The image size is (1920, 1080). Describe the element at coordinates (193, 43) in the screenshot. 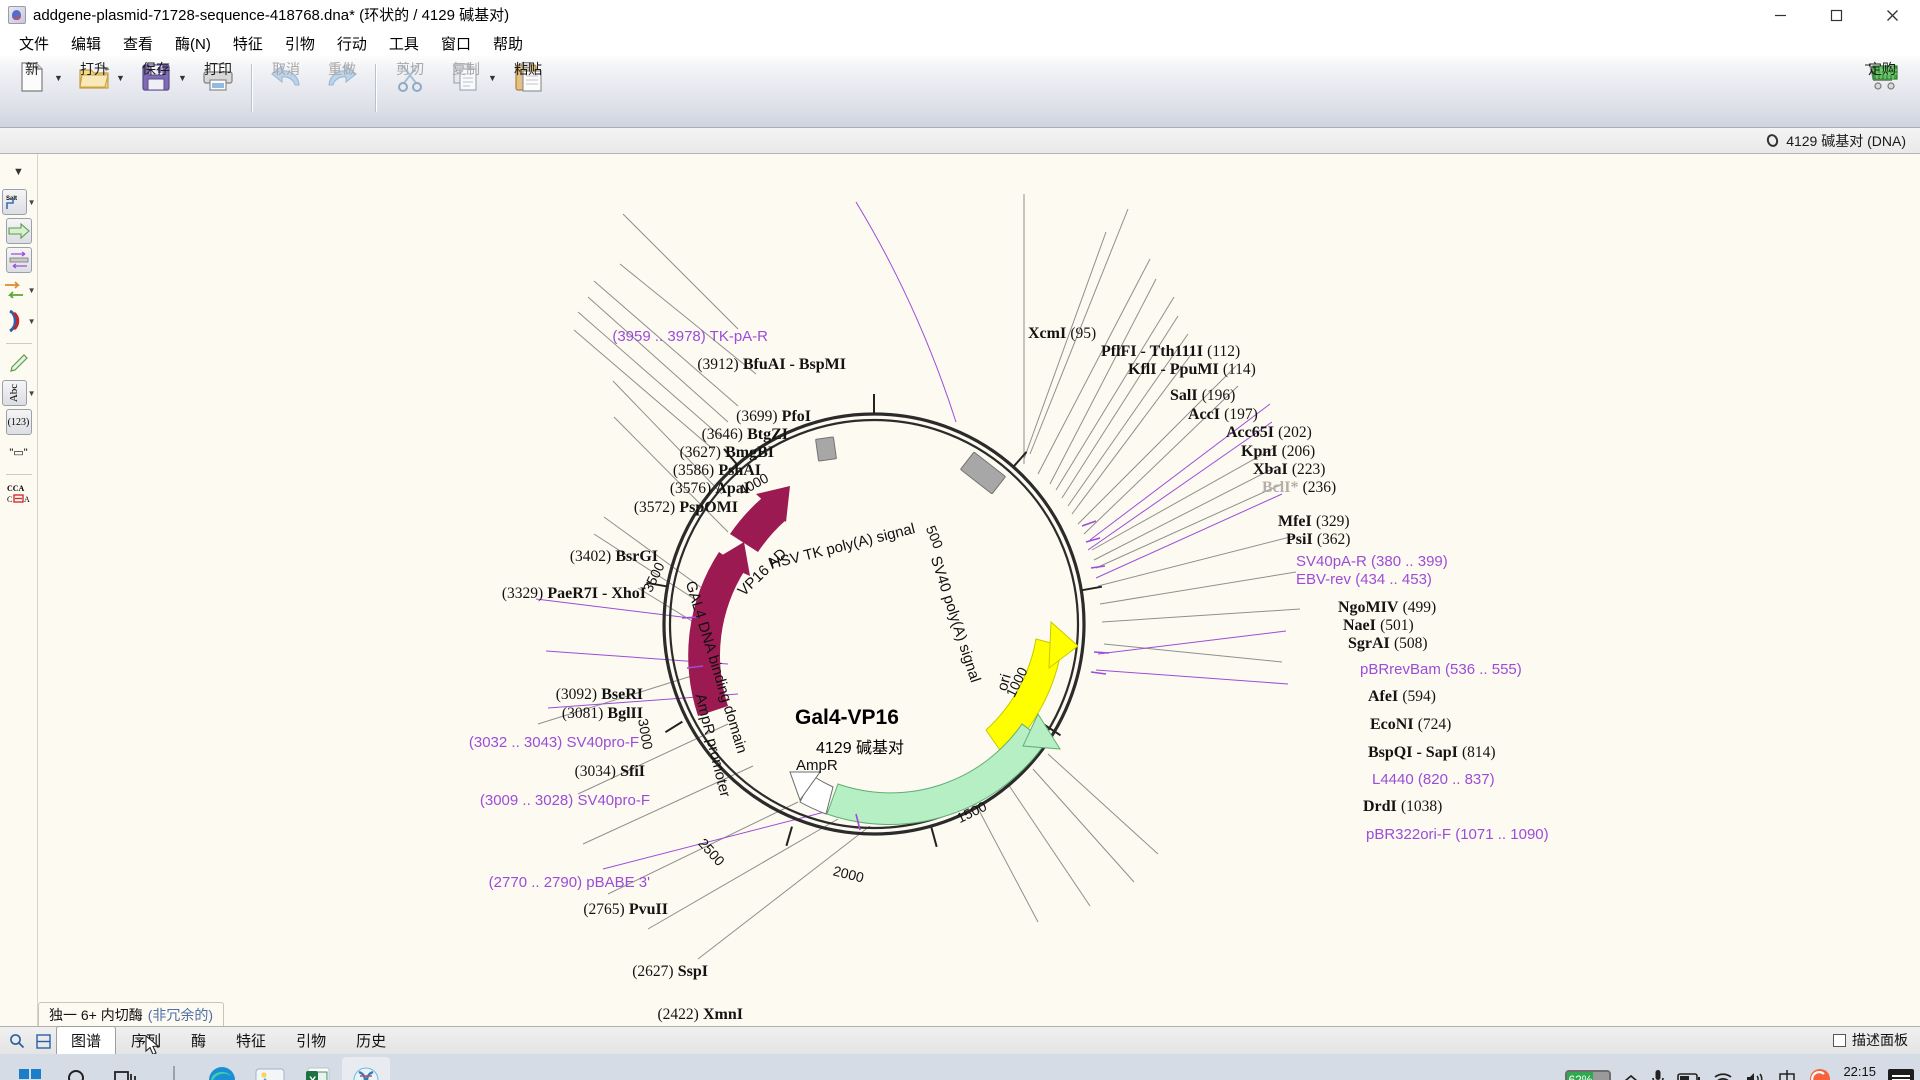

I see `menu-enzymes: 酶(N)` at that location.